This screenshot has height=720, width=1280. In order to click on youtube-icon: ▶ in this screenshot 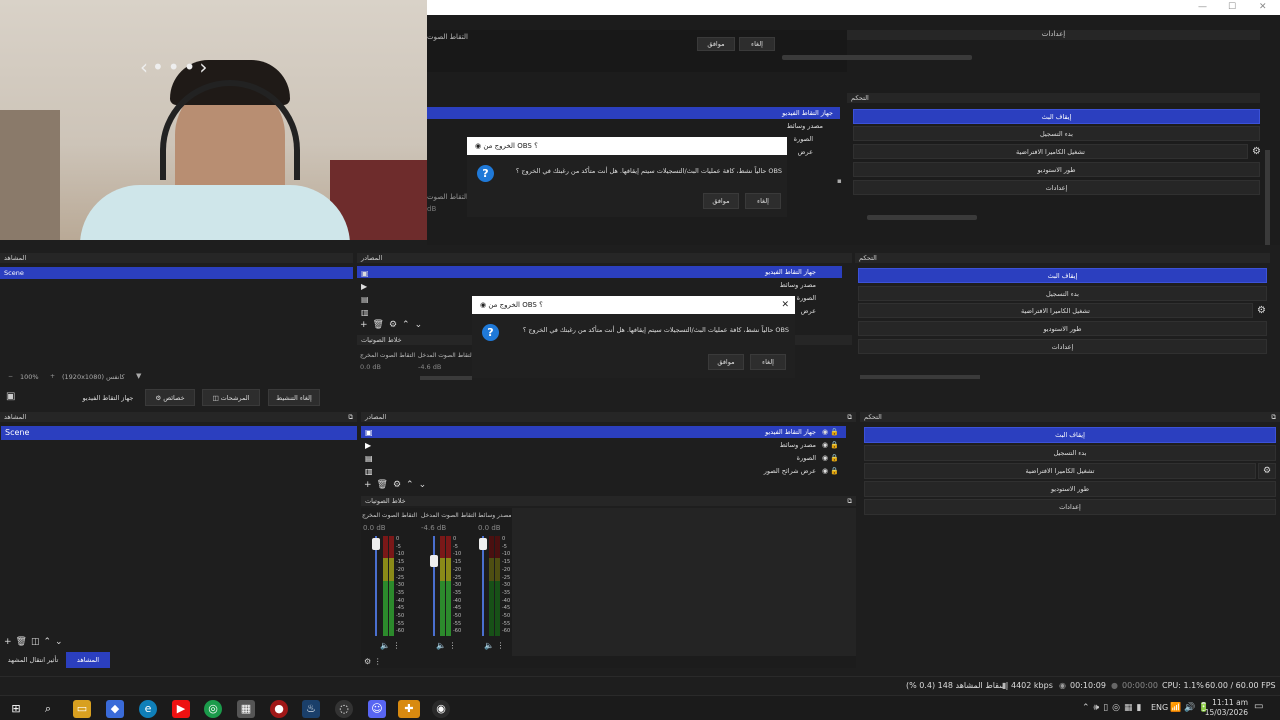, I will do `click(181, 709)`.